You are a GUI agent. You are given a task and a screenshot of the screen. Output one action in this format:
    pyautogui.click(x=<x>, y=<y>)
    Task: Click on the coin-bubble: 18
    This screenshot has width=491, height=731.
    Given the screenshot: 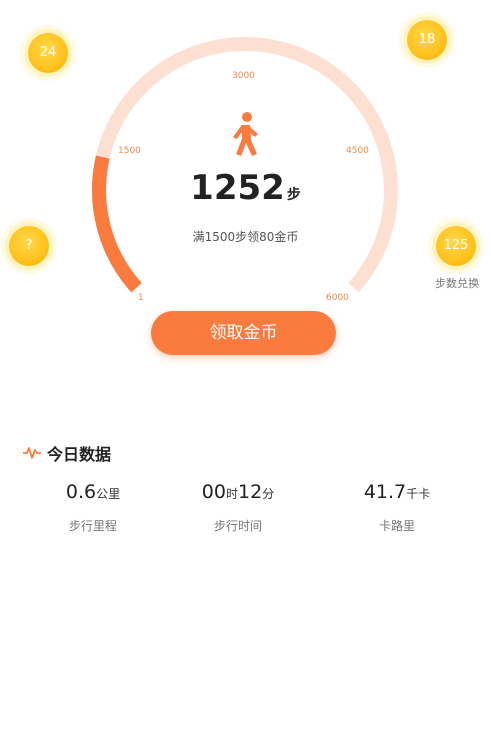 What is the action you would take?
    pyautogui.click(x=427, y=40)
    